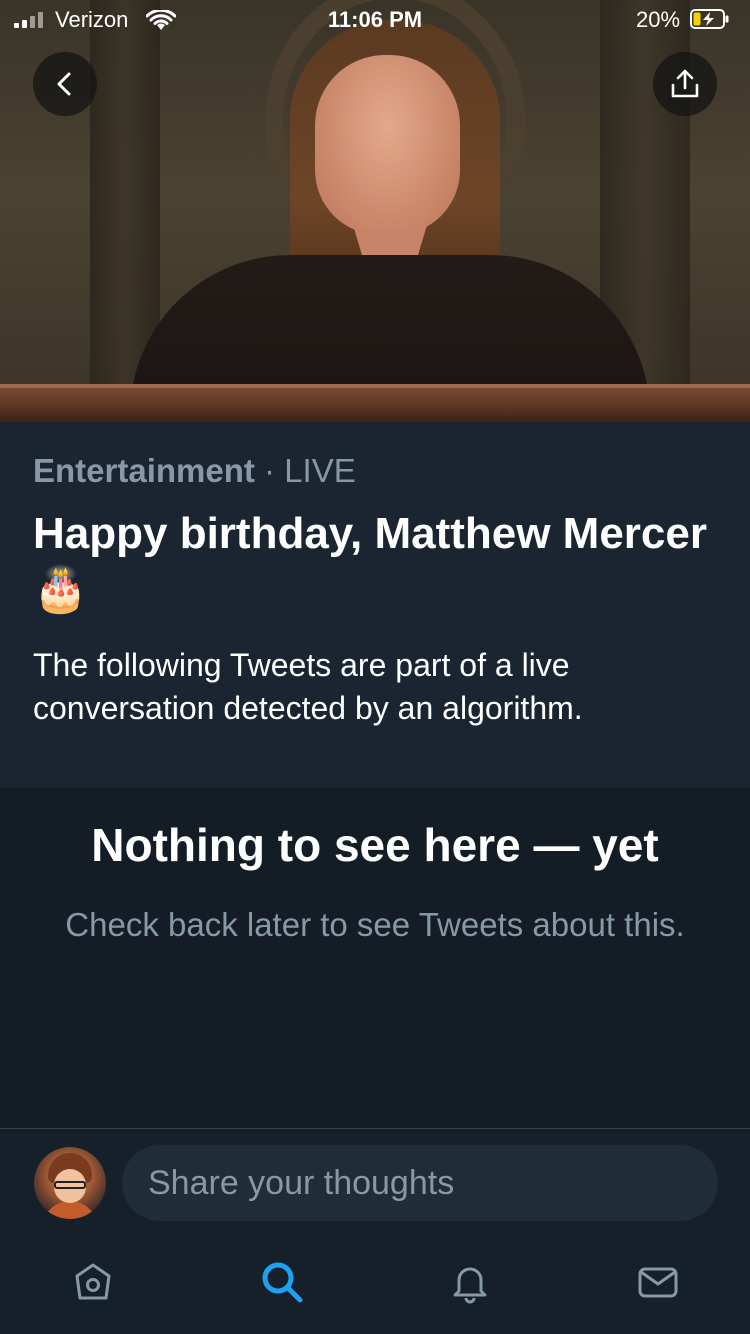 The width and height of the screenshot is (750, 1334). What do you see at coordinates (420, 1183) in the screenshot?
I see `share-thoughts-input` at bounding box center [420, 1183].